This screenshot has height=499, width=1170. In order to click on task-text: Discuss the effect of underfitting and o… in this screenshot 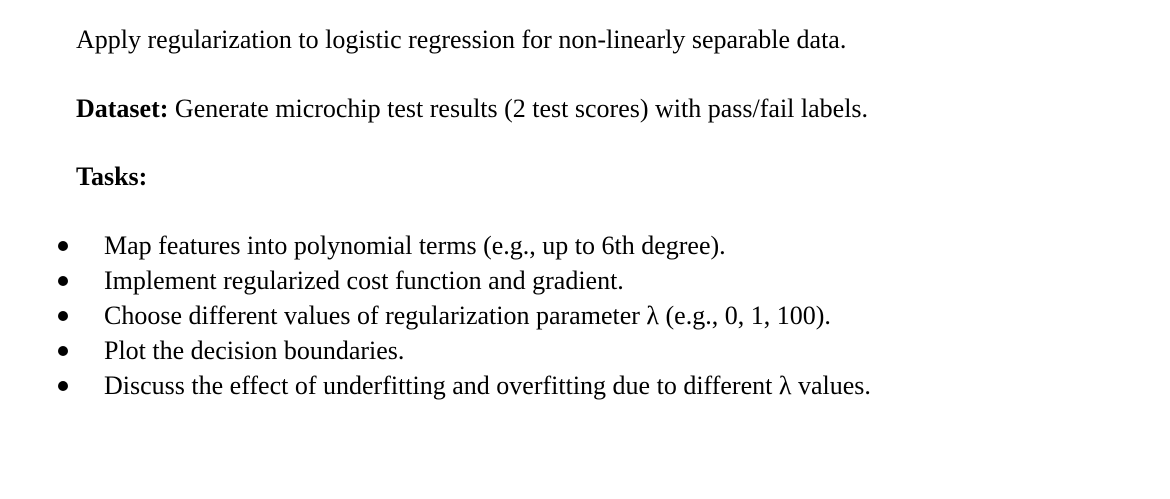, I will do `click(487, 385)`.